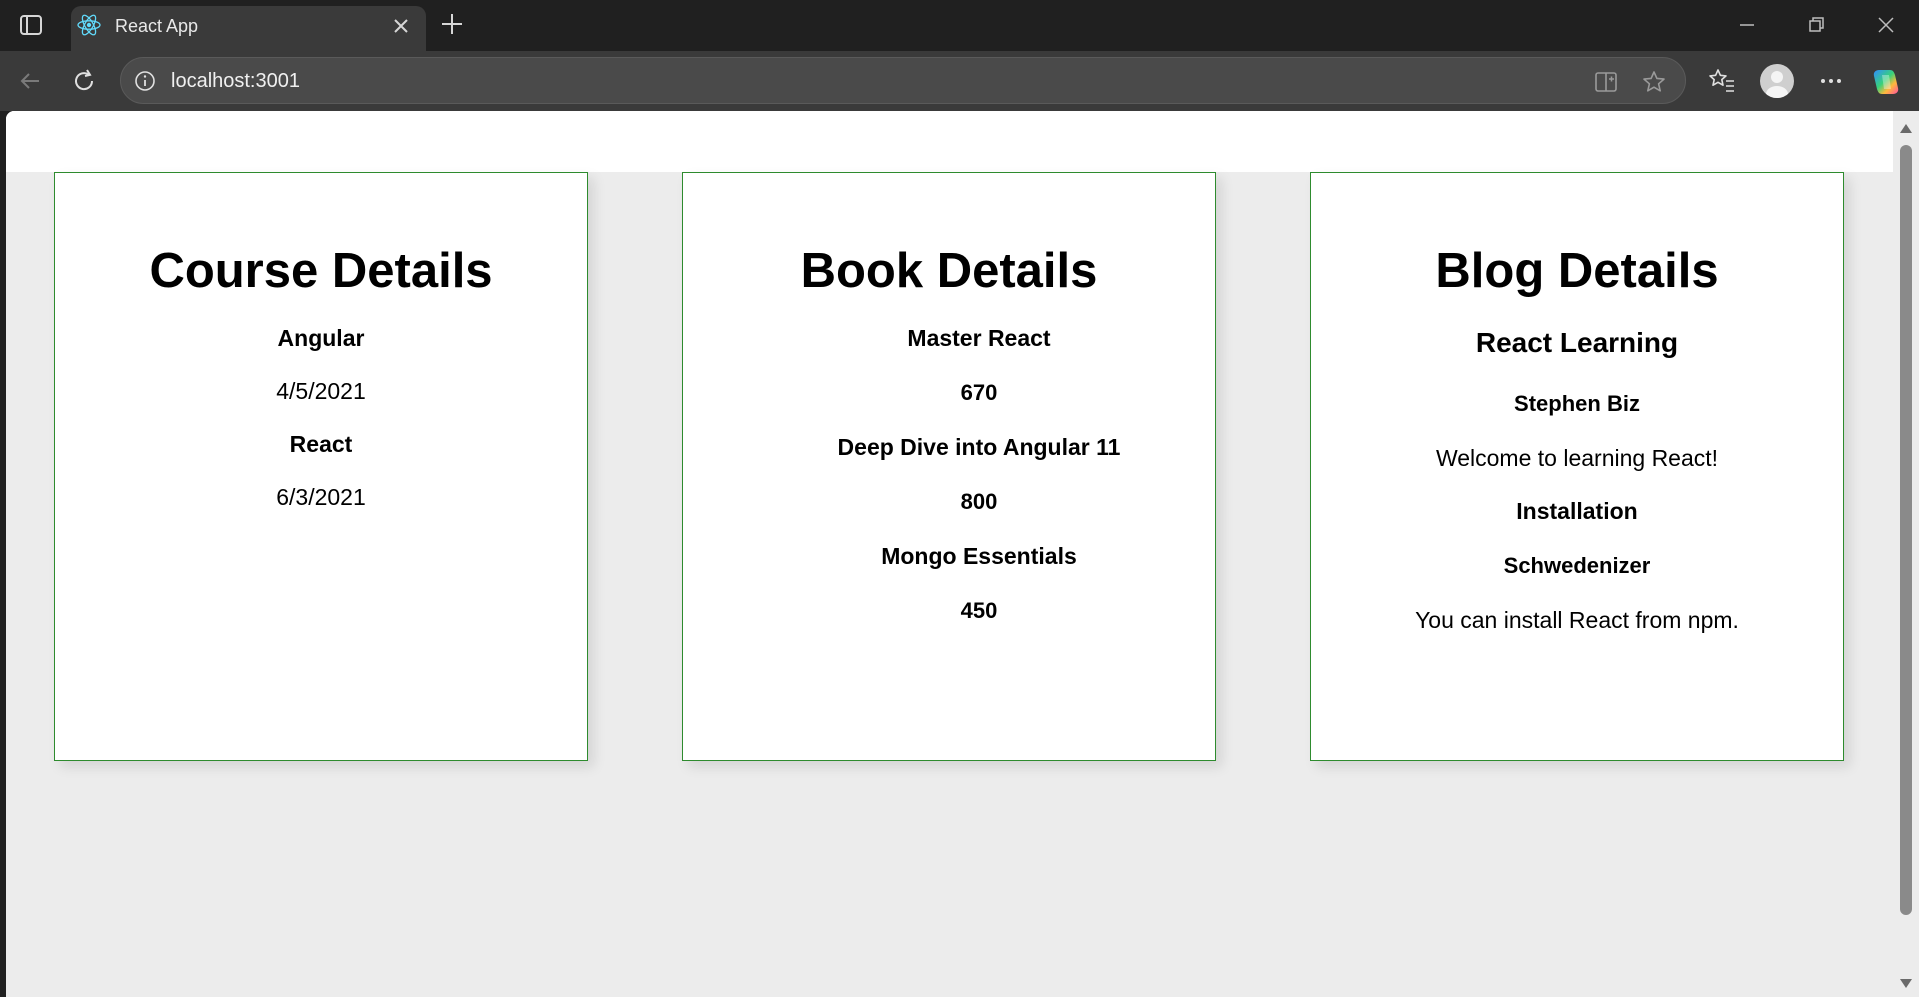 The width and height of the screenshot is (1919, 997). Describe the element at coordinates (1577, 458) in the screenshot. I see `blog-content: Welcome to learning React!` at that location.